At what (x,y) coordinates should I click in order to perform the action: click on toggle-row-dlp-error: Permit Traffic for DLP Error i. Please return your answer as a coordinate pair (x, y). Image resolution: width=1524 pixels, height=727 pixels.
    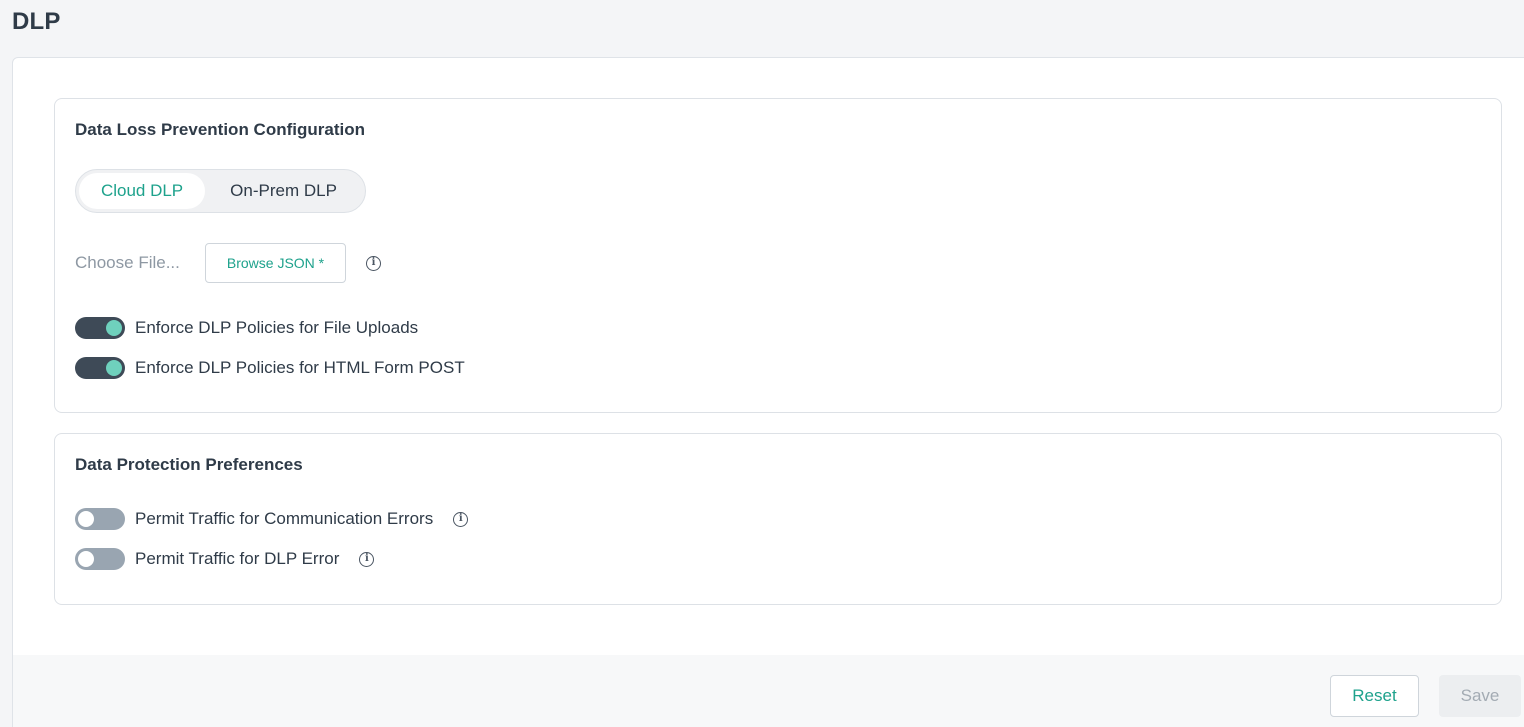
    Looking at the image, I should click on (225, 559).